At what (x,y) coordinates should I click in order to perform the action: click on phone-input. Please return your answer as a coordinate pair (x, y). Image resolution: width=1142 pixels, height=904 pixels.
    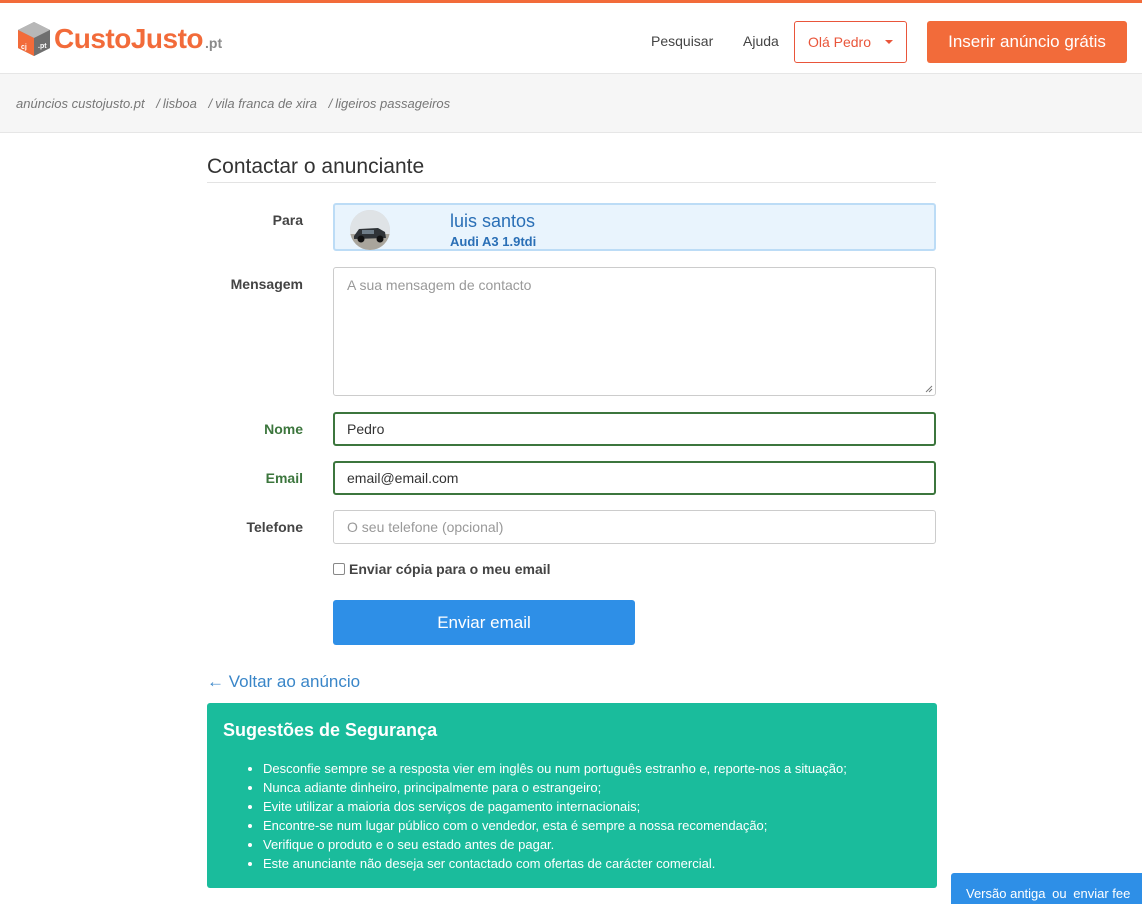
    Looking at the image, I should click on (634, 527).